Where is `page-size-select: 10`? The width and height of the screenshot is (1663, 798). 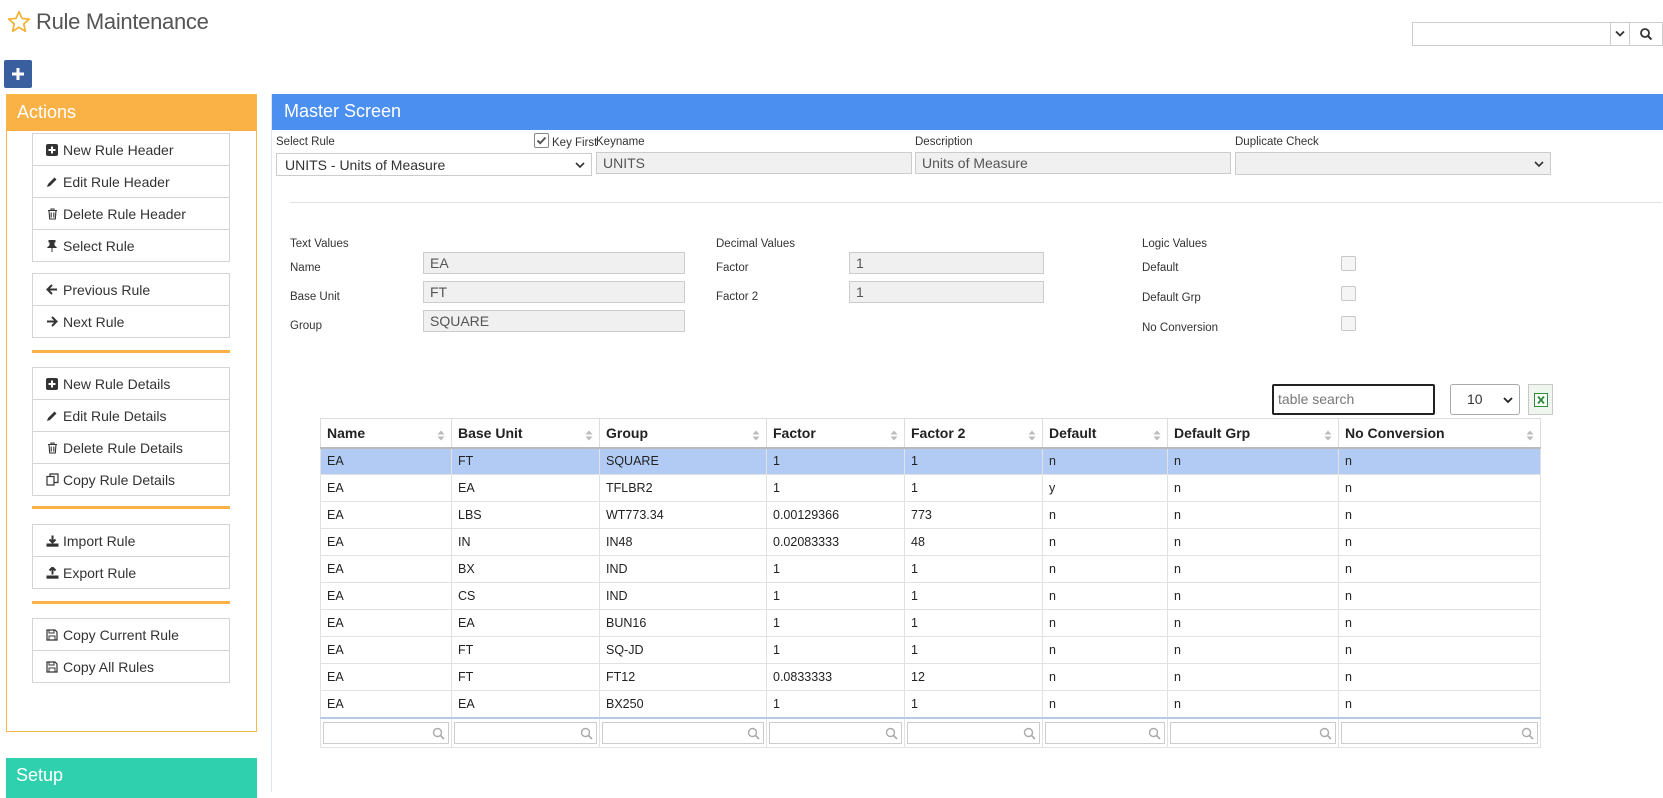 page-size-select: 10 is located at coordinates (1485, 399).